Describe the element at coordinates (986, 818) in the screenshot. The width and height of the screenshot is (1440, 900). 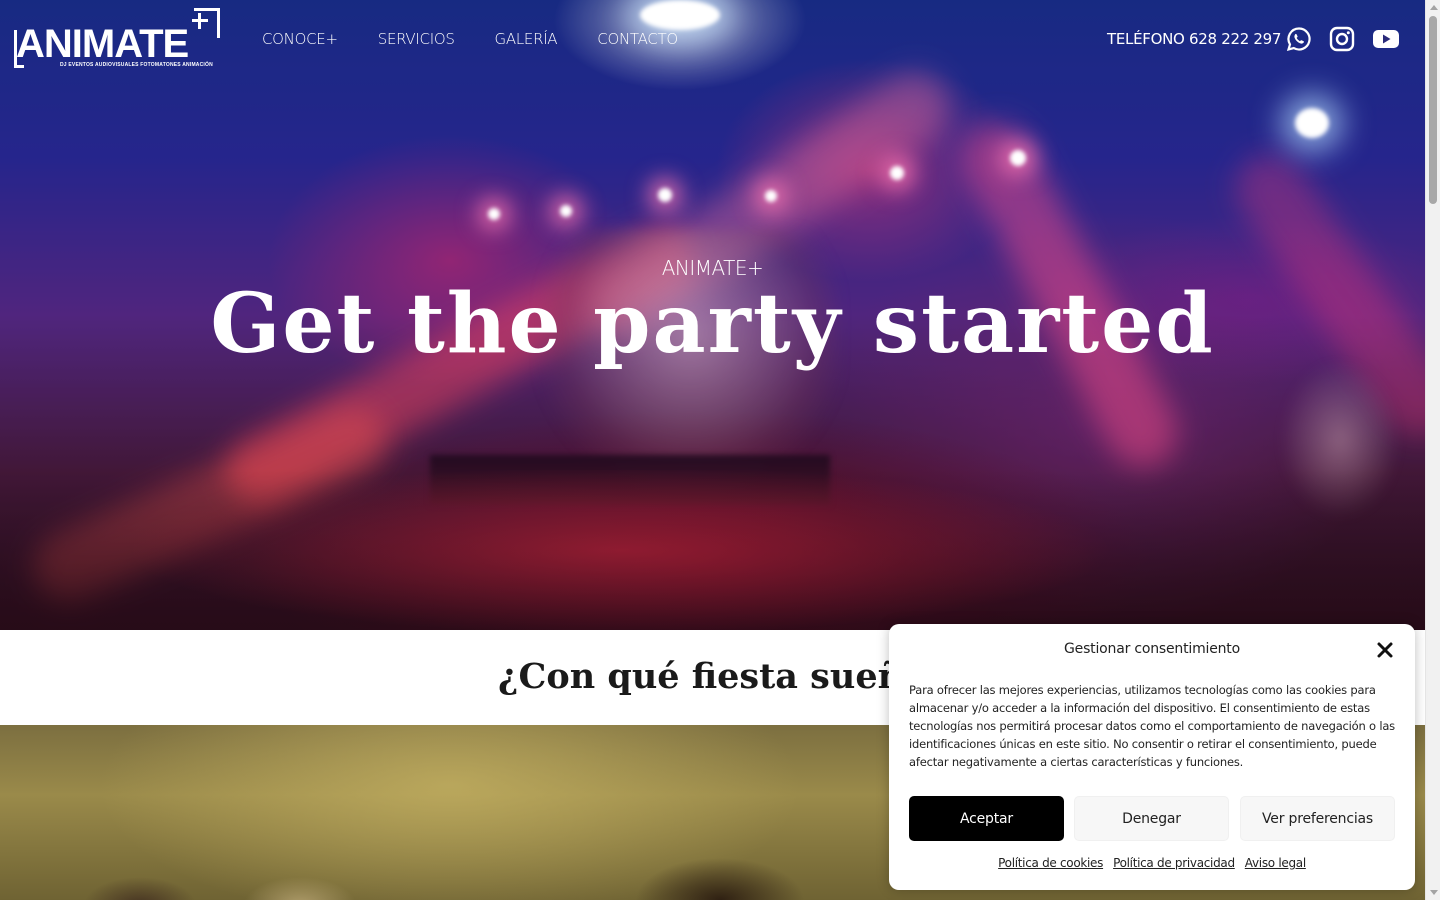
I see `accept-button: Aceptar` at that location.